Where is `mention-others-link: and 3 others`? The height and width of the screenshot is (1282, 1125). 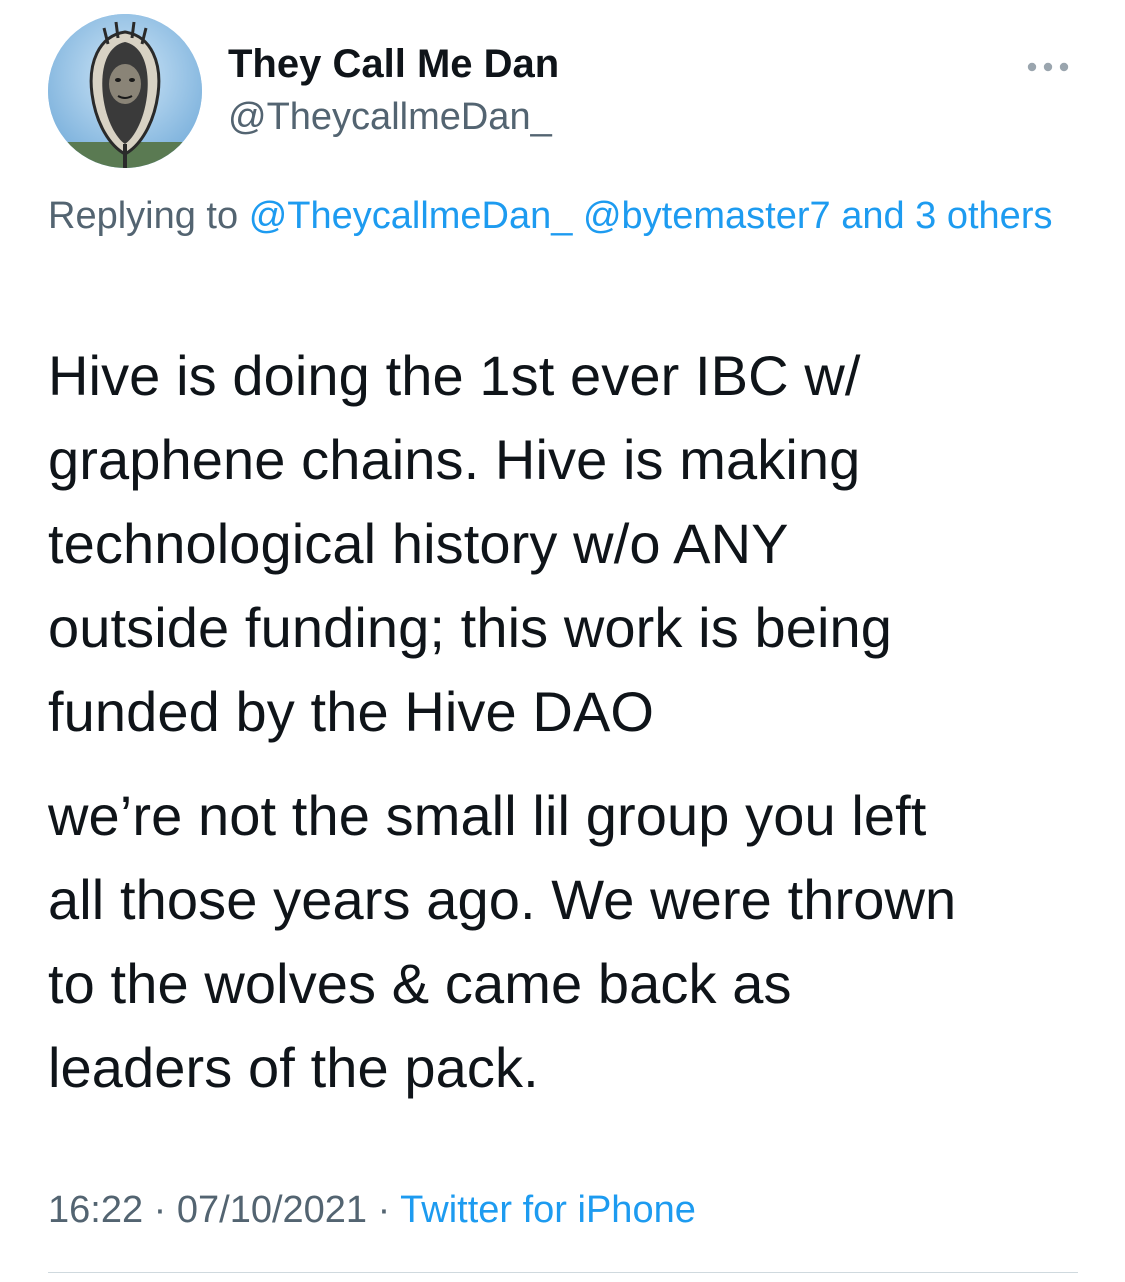 mention-others-link: and 3 others is located at coordinates (946, 216).